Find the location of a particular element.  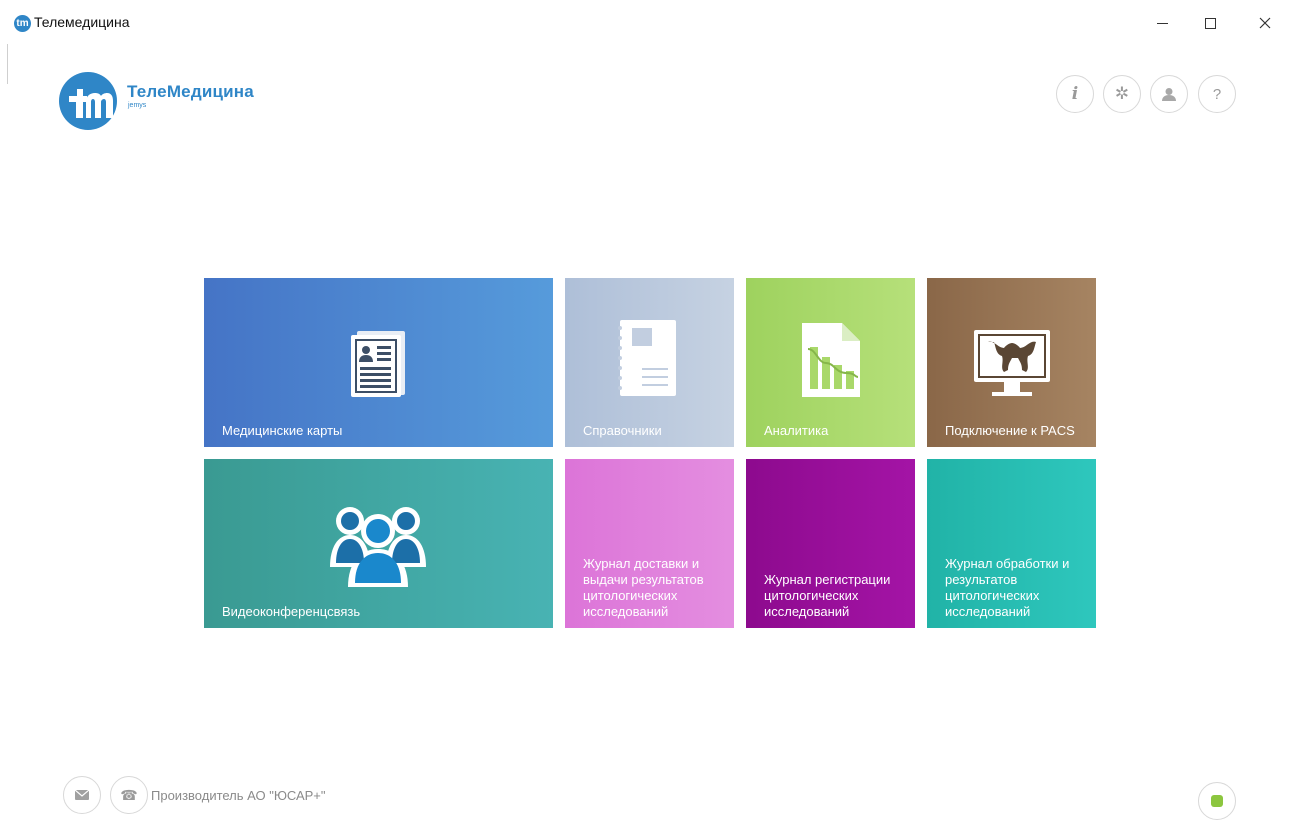

tile-label: Справочники is located at coordinates (622, 430).